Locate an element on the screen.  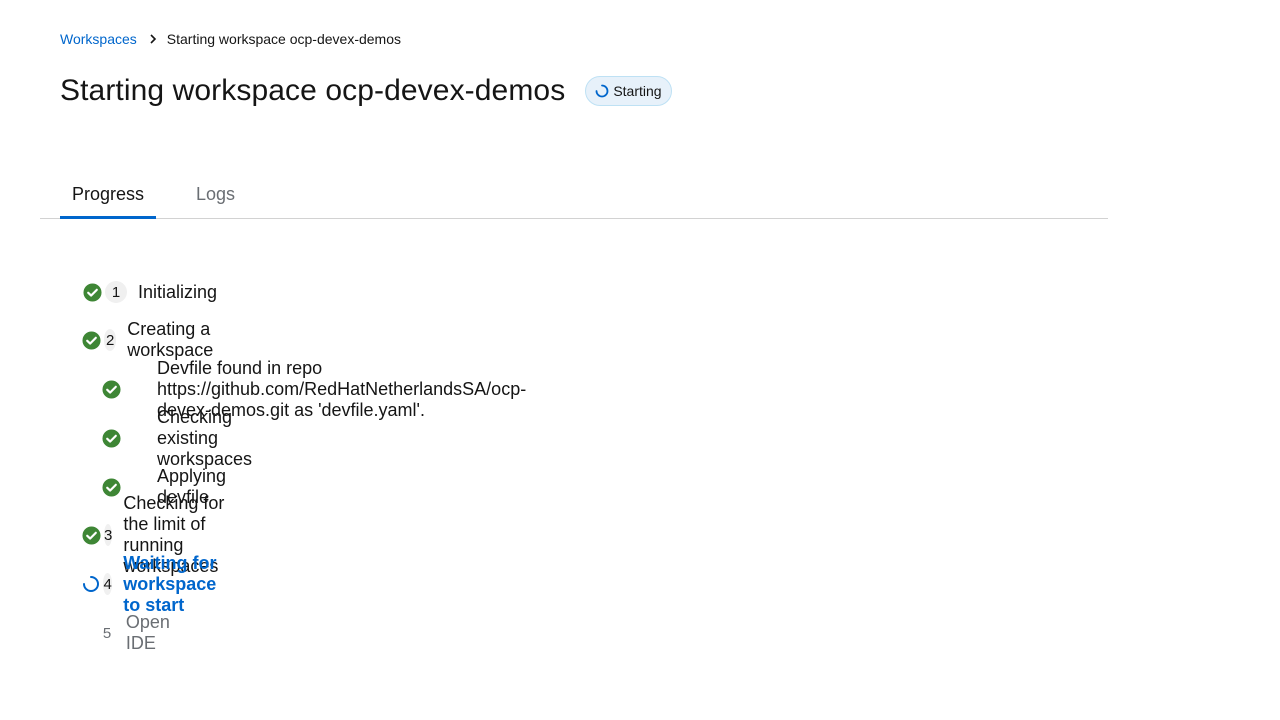
step-number: 3 is located at coordinates (108, 535).